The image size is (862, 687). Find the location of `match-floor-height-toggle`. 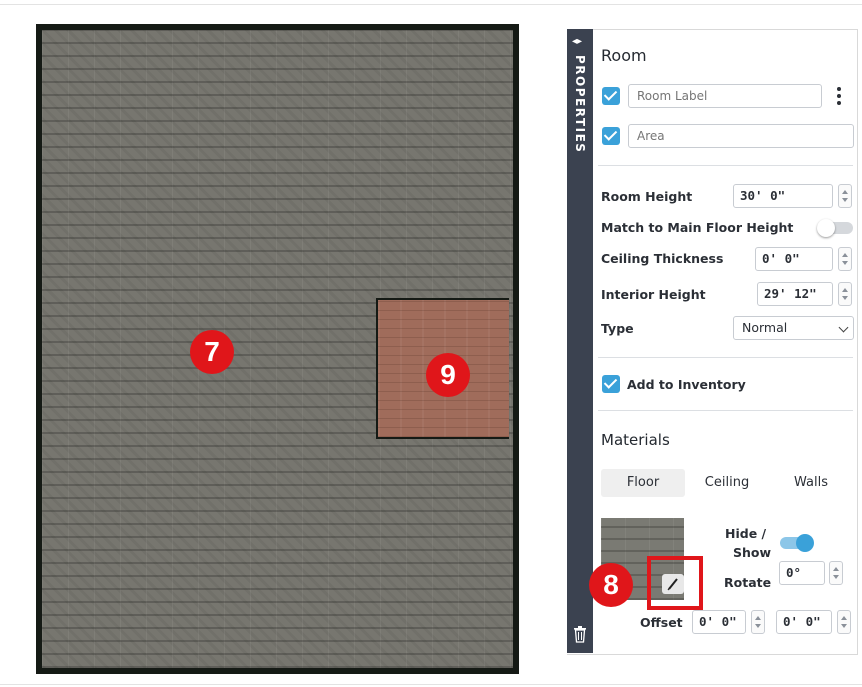

match-floor-height-toggle is located at coordinates (835, 228).